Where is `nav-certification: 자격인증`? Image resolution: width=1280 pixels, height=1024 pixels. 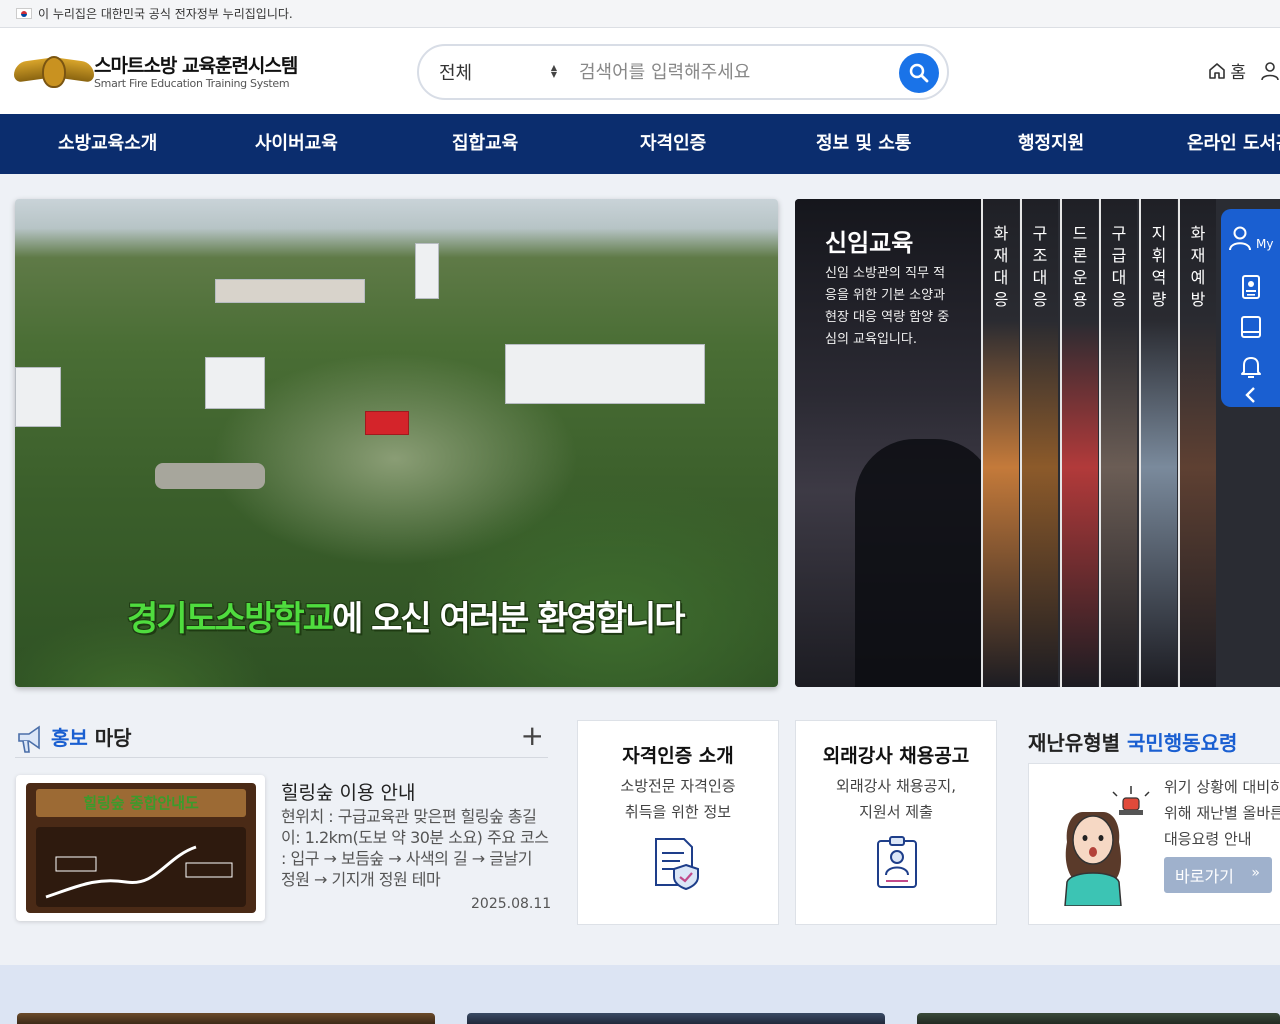
nav-certification: 자격인증 is located at coordinates (673, 144).